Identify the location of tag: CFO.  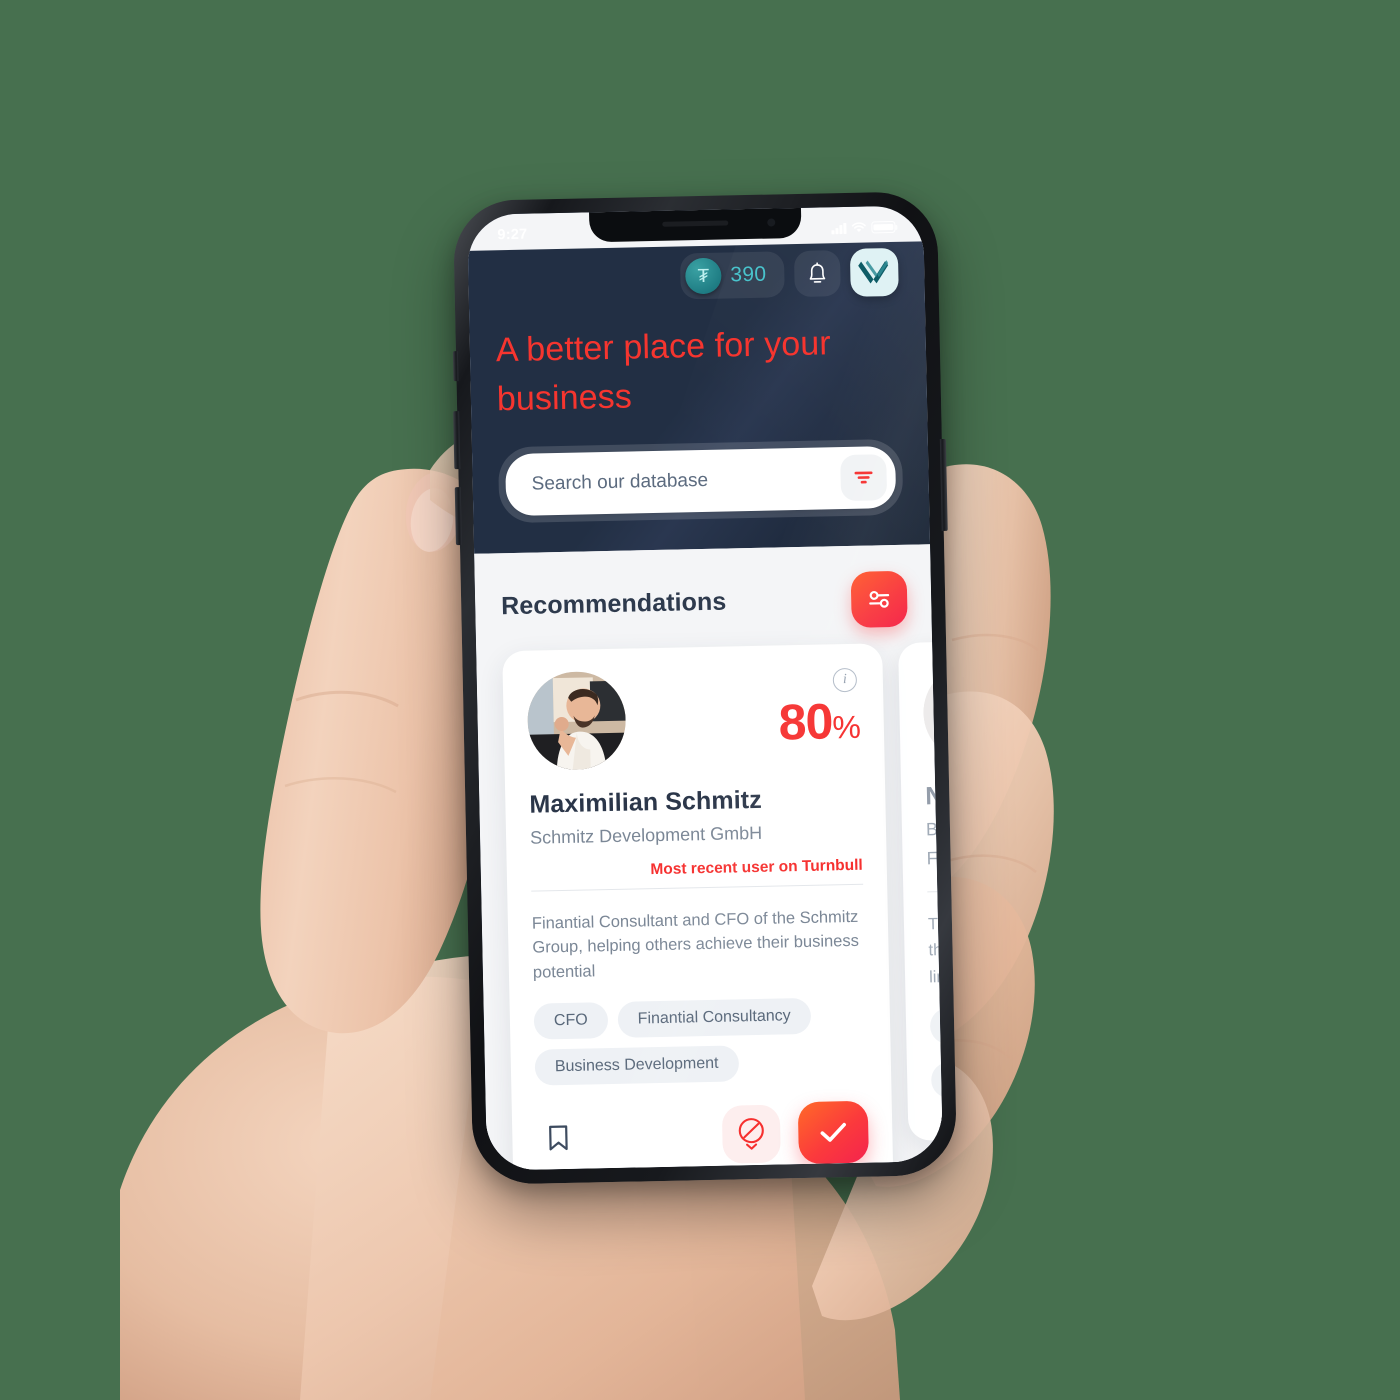
(571, 1020).